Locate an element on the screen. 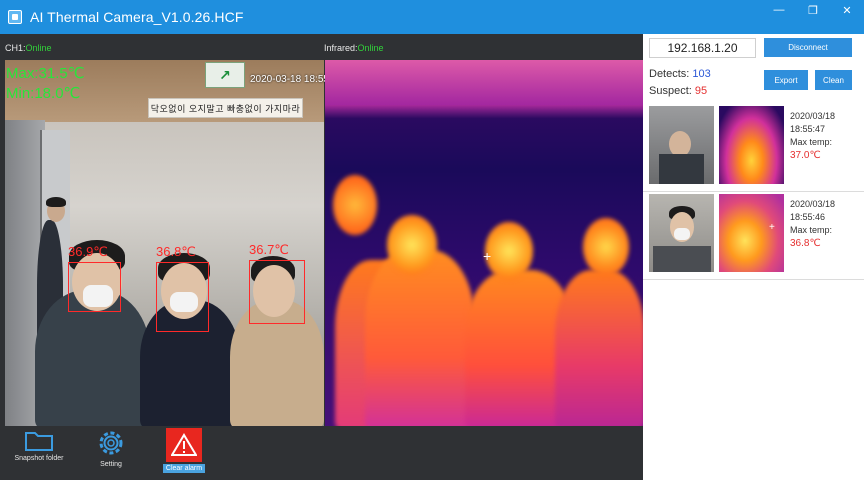  app-icon is located at coordinates (15, 17).